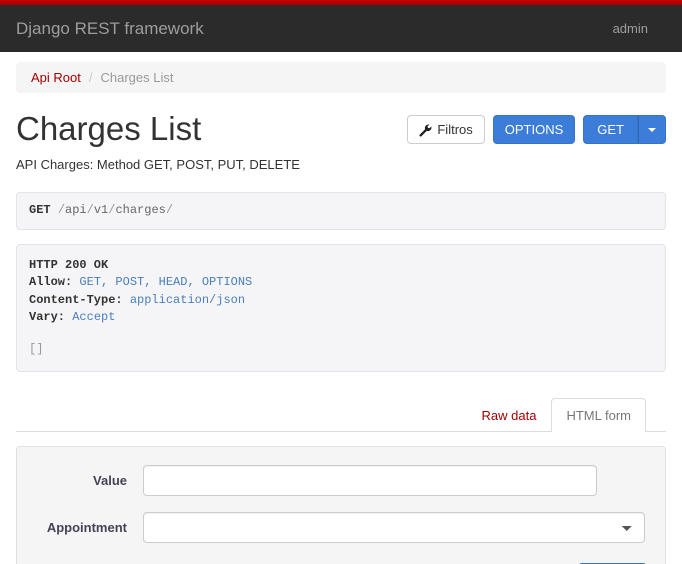 Image resolution: width=682 pixels, height=564 pixels. Describe the element at coordinates (101, 210) in the screenshot. I see `request-path-segment-2: v1` at that location.